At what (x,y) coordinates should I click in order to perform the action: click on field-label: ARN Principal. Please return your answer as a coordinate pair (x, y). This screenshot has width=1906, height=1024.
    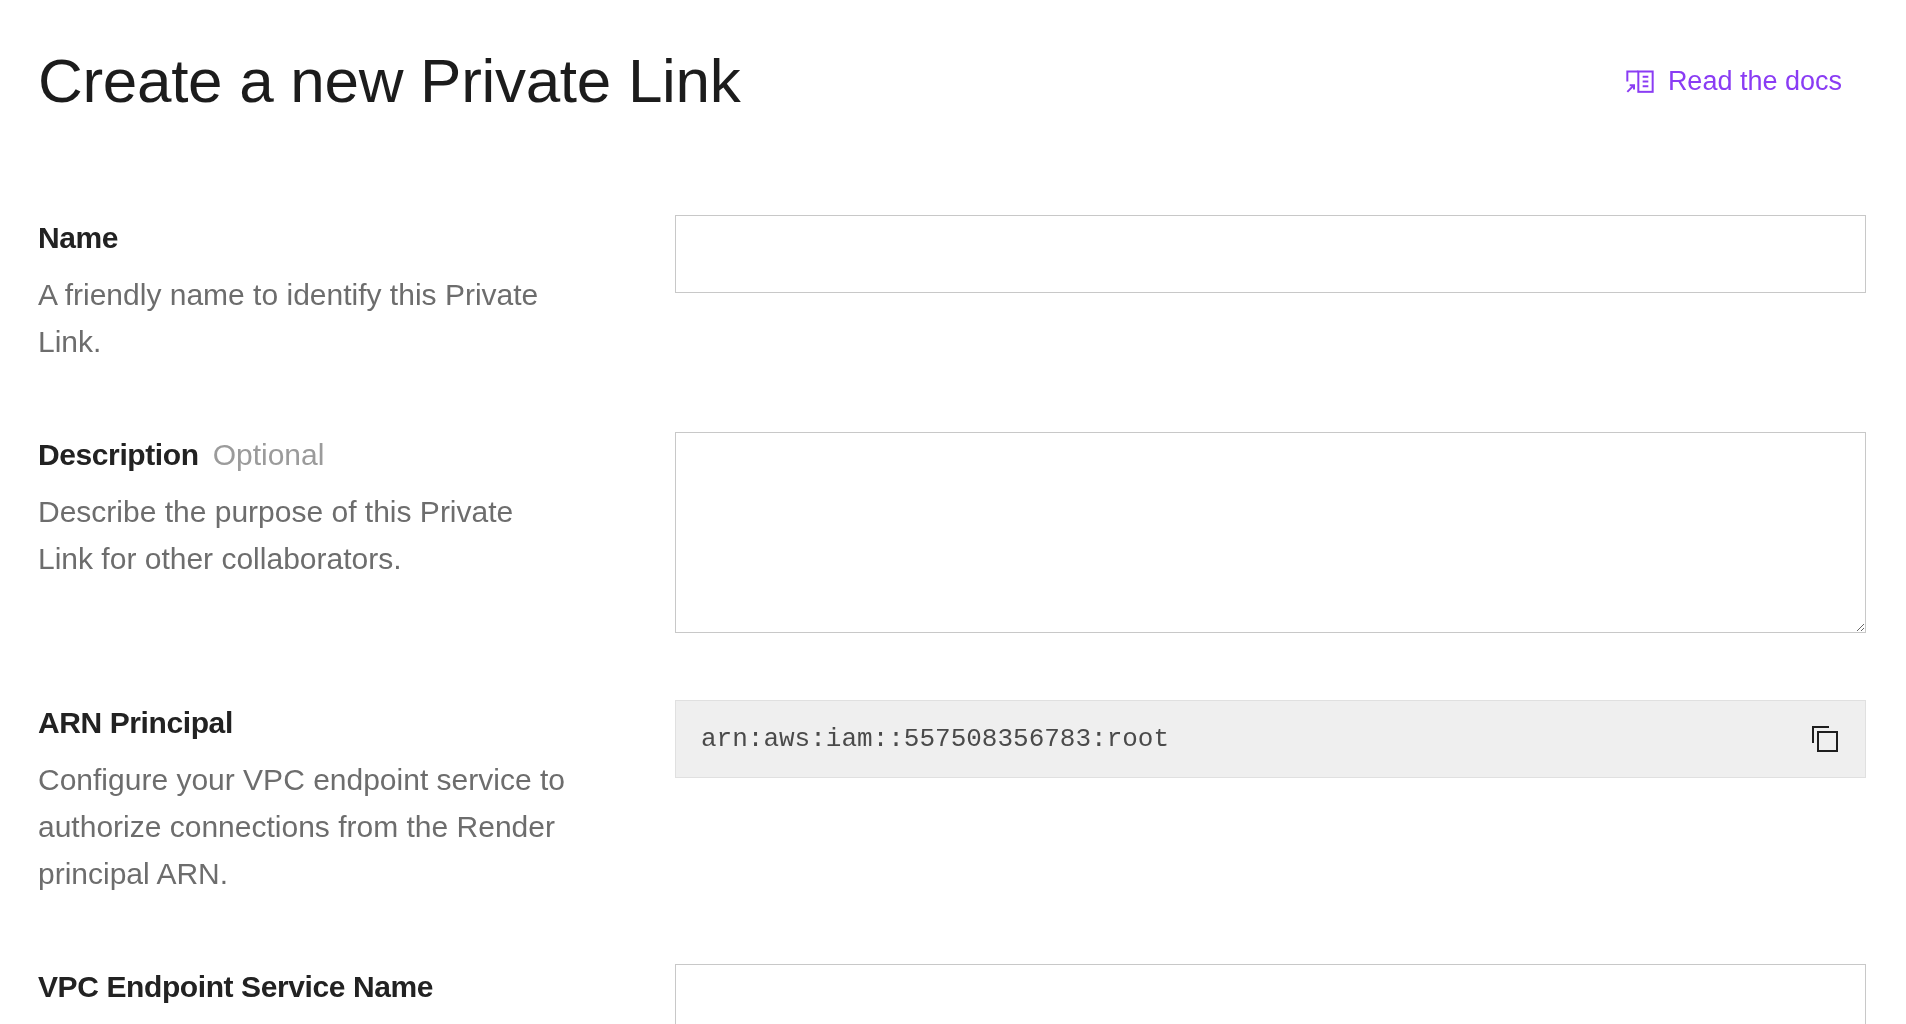
    Looking at the image, I should click on (135, 723).